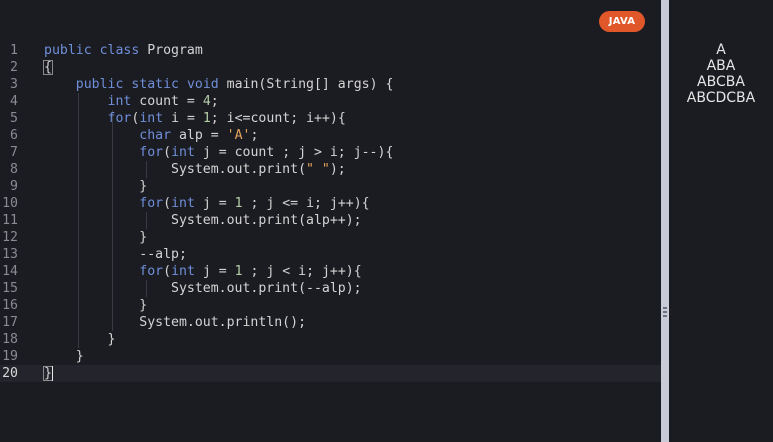 This screenshot has height=442, width=773. I want to click on code-line: 13 --alp;, so click(330, 254).